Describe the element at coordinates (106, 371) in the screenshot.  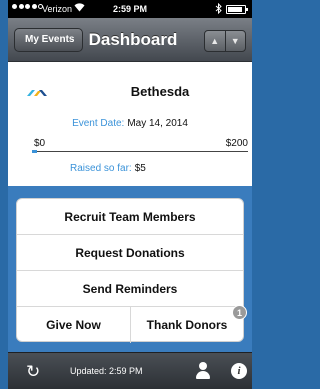
I see `last-updated-text: Updated: 2:59 PM` at that location.